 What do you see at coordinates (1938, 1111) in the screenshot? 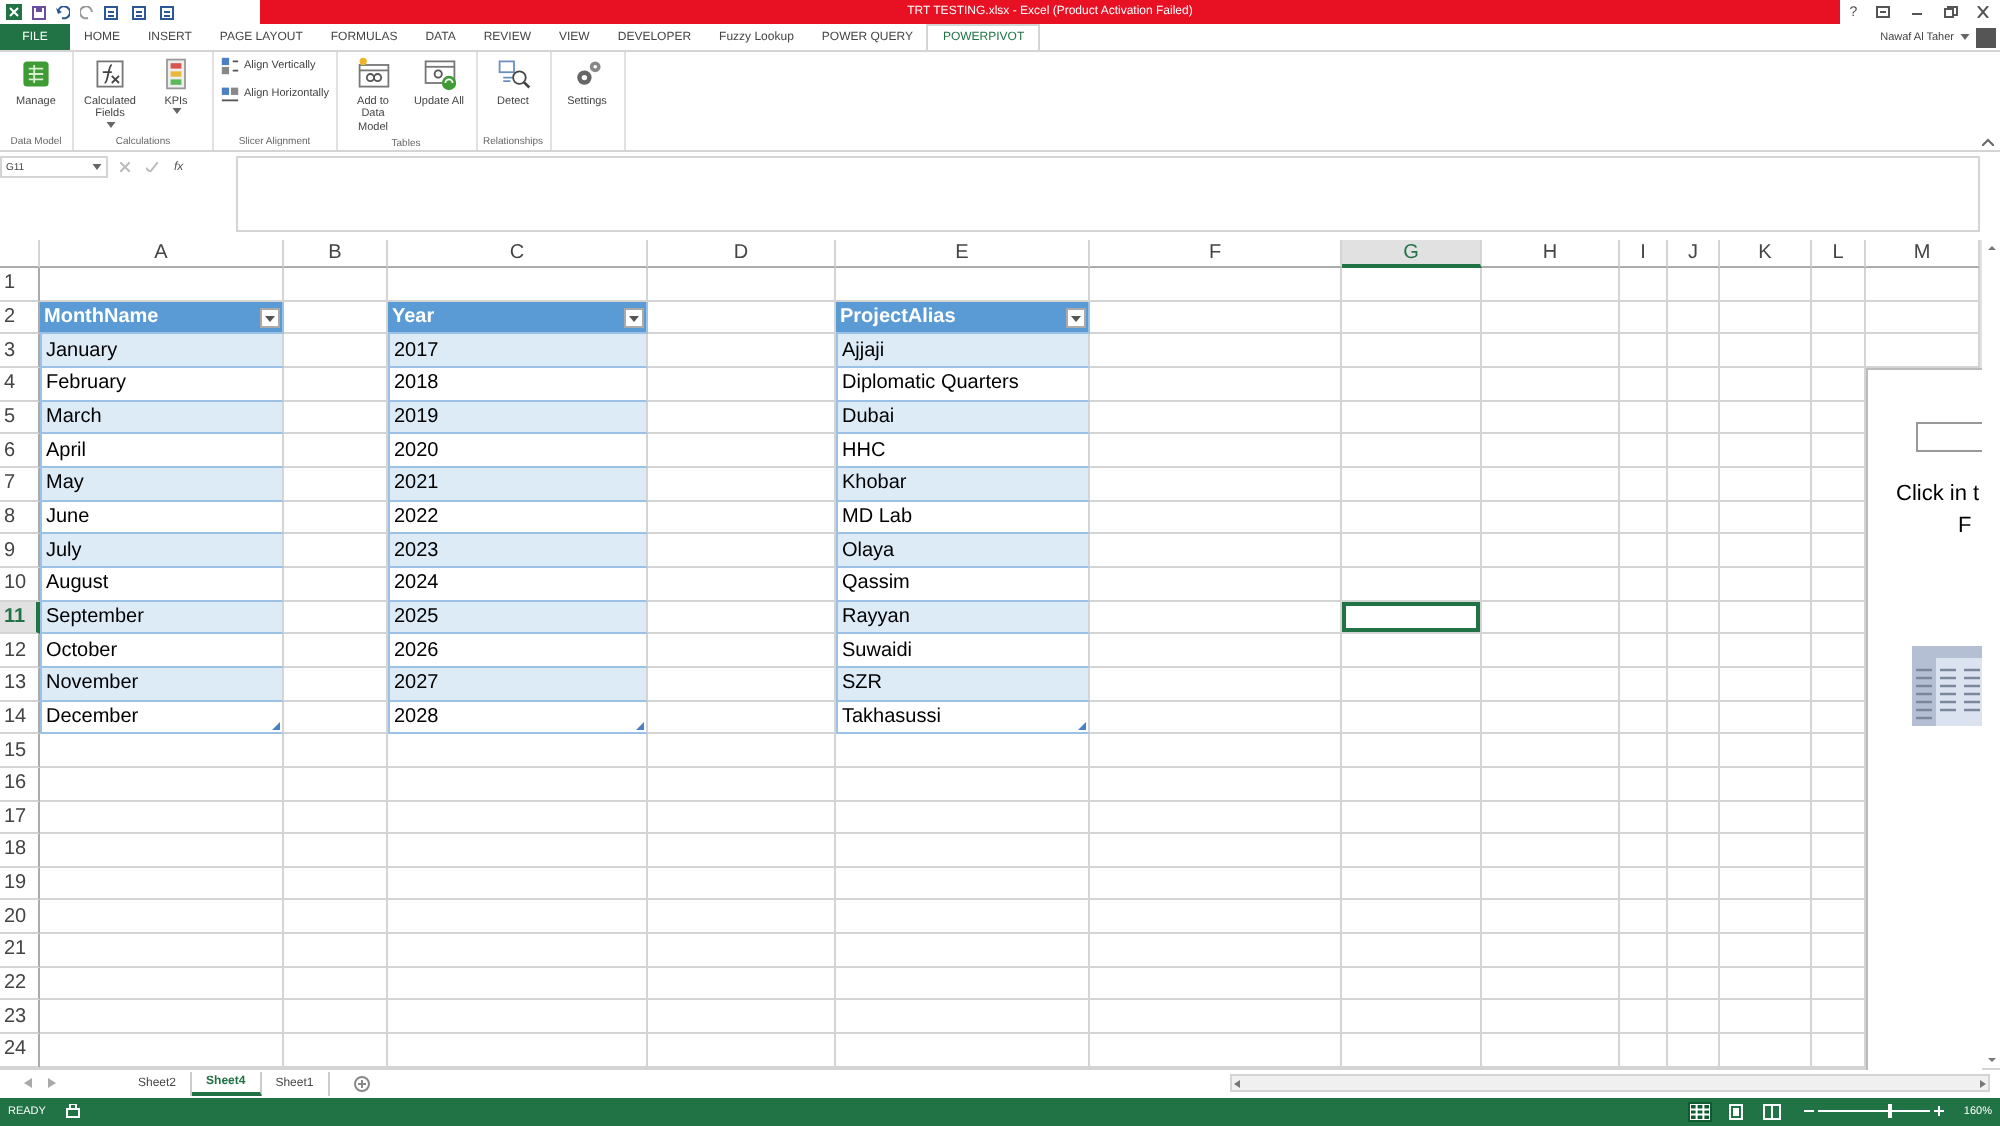
I see `zoom-in-icon` at bounding box center [1938, 1111].